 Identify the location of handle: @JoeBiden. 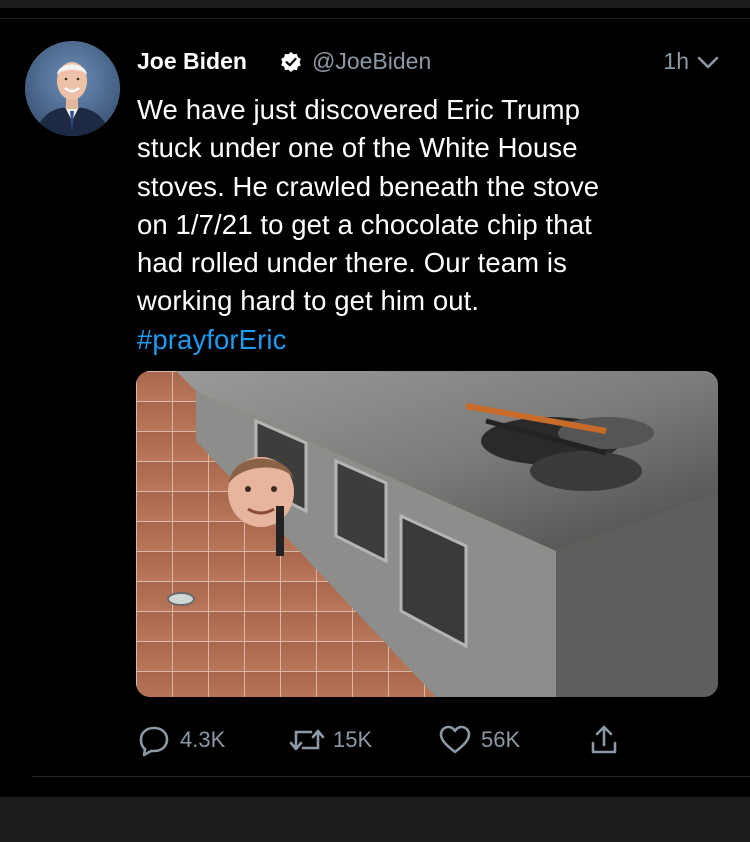
(371, 61).